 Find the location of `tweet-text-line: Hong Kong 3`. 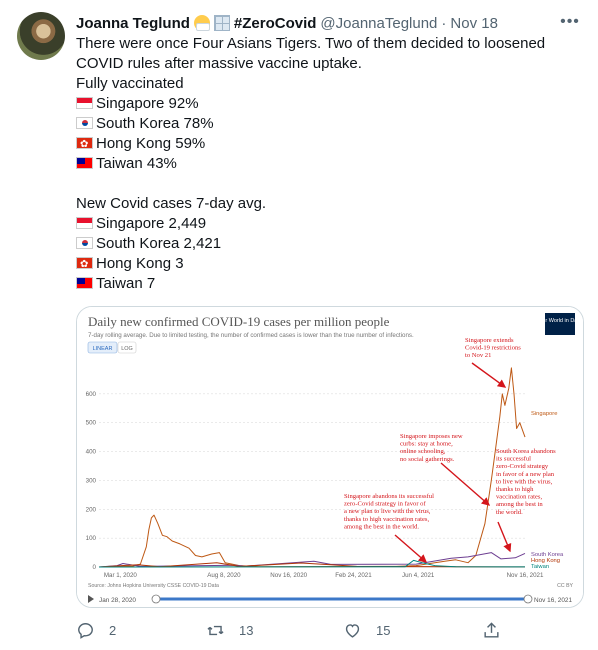

tweet-text-line: Hong Kong 3 is located at coordinates (326, 264).